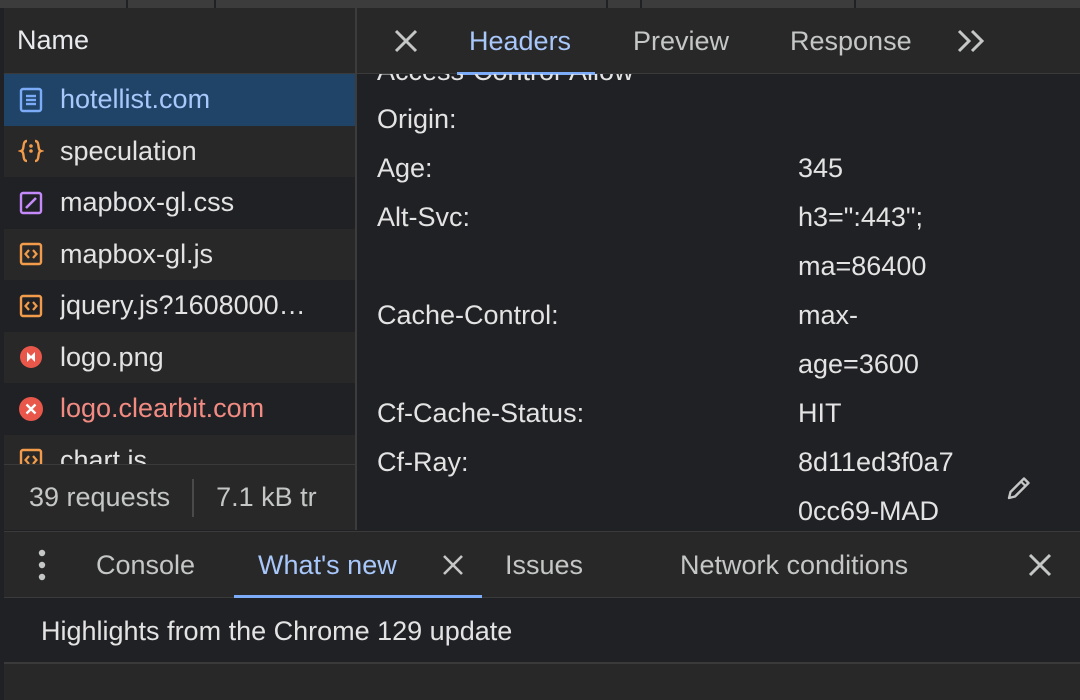 The image size is (1080, 700). I want to click on request-row-logo-png: logo.png, so click(179, 358).